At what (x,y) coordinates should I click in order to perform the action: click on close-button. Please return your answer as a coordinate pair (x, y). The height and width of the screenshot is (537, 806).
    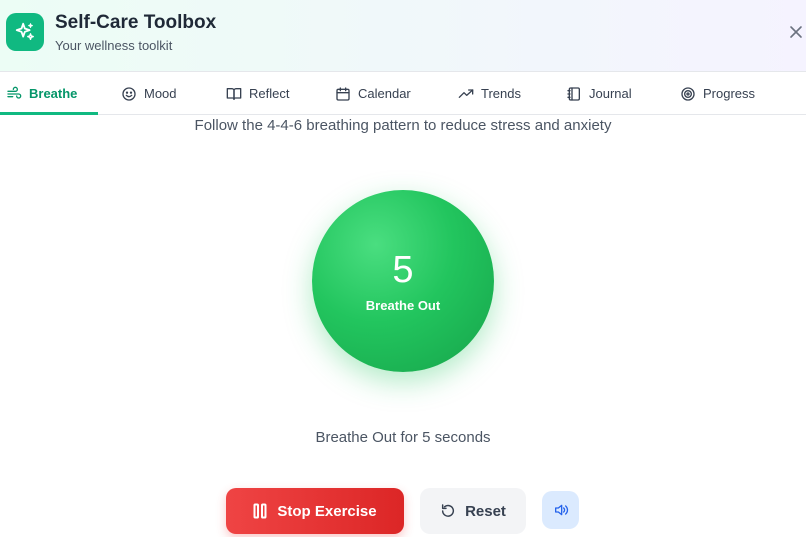
    Looking at the image, I should click on (796, 32).